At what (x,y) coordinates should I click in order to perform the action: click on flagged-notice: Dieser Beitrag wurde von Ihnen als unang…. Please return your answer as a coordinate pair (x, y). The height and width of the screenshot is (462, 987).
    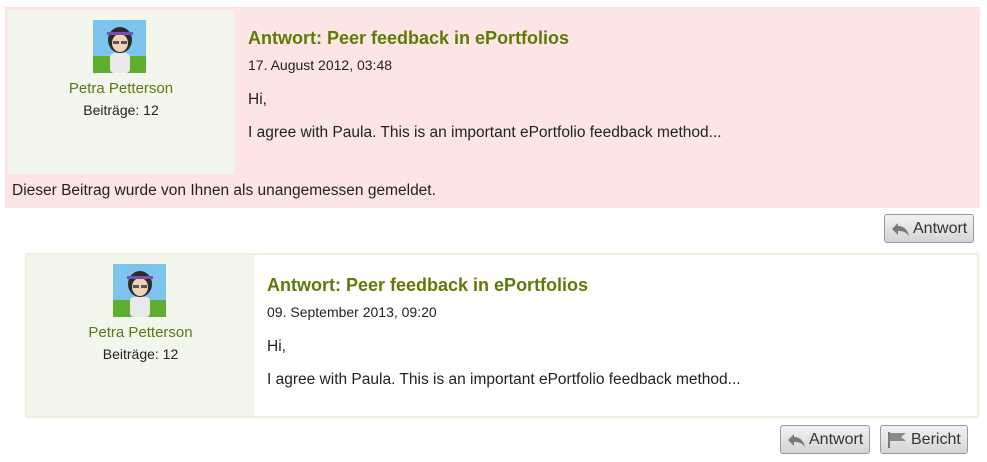
    Looking at the image, I should click on (224, 190).